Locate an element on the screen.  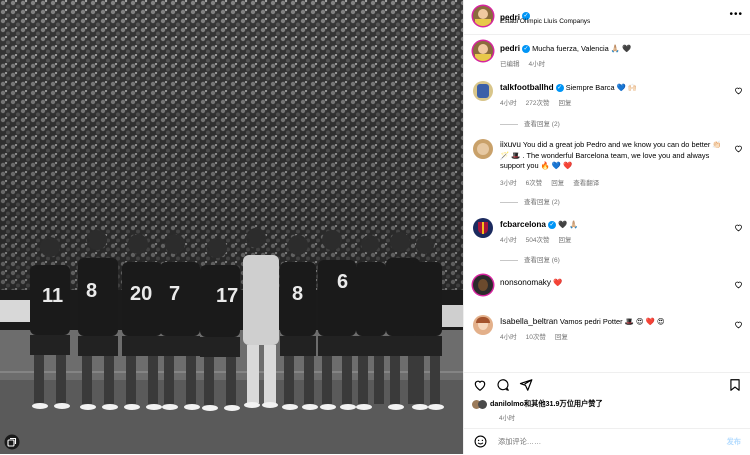
comment-likes: 504次赞 is located at coordinates (538, 240).